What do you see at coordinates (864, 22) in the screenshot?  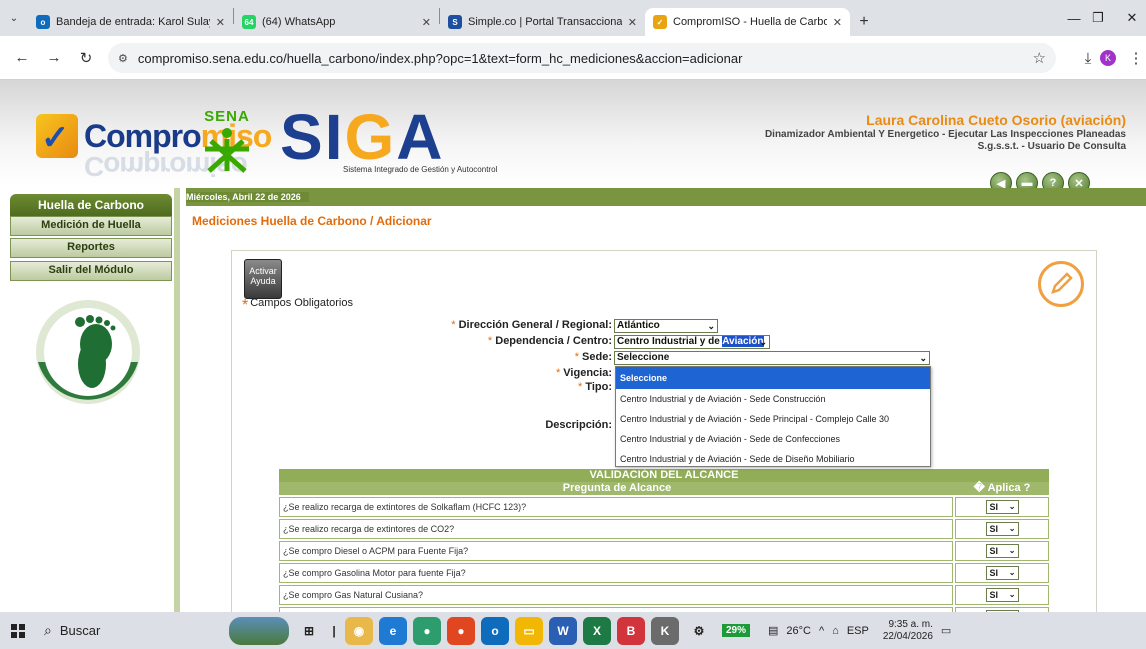 I see `new-tab-button: +` at bounding box center [864, 22].